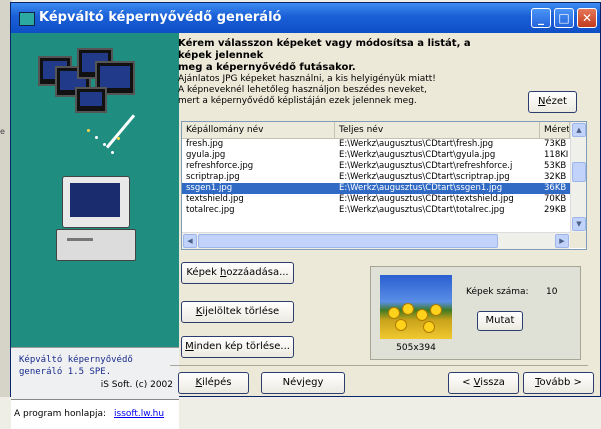 Image resolution: width=601 pixels, height=429 pixels. What do you see at coordinates (237, 312) in the screenshot?
I see `delete-selected-button: Kijelöltek törlése` at bounding box center [237, 312].